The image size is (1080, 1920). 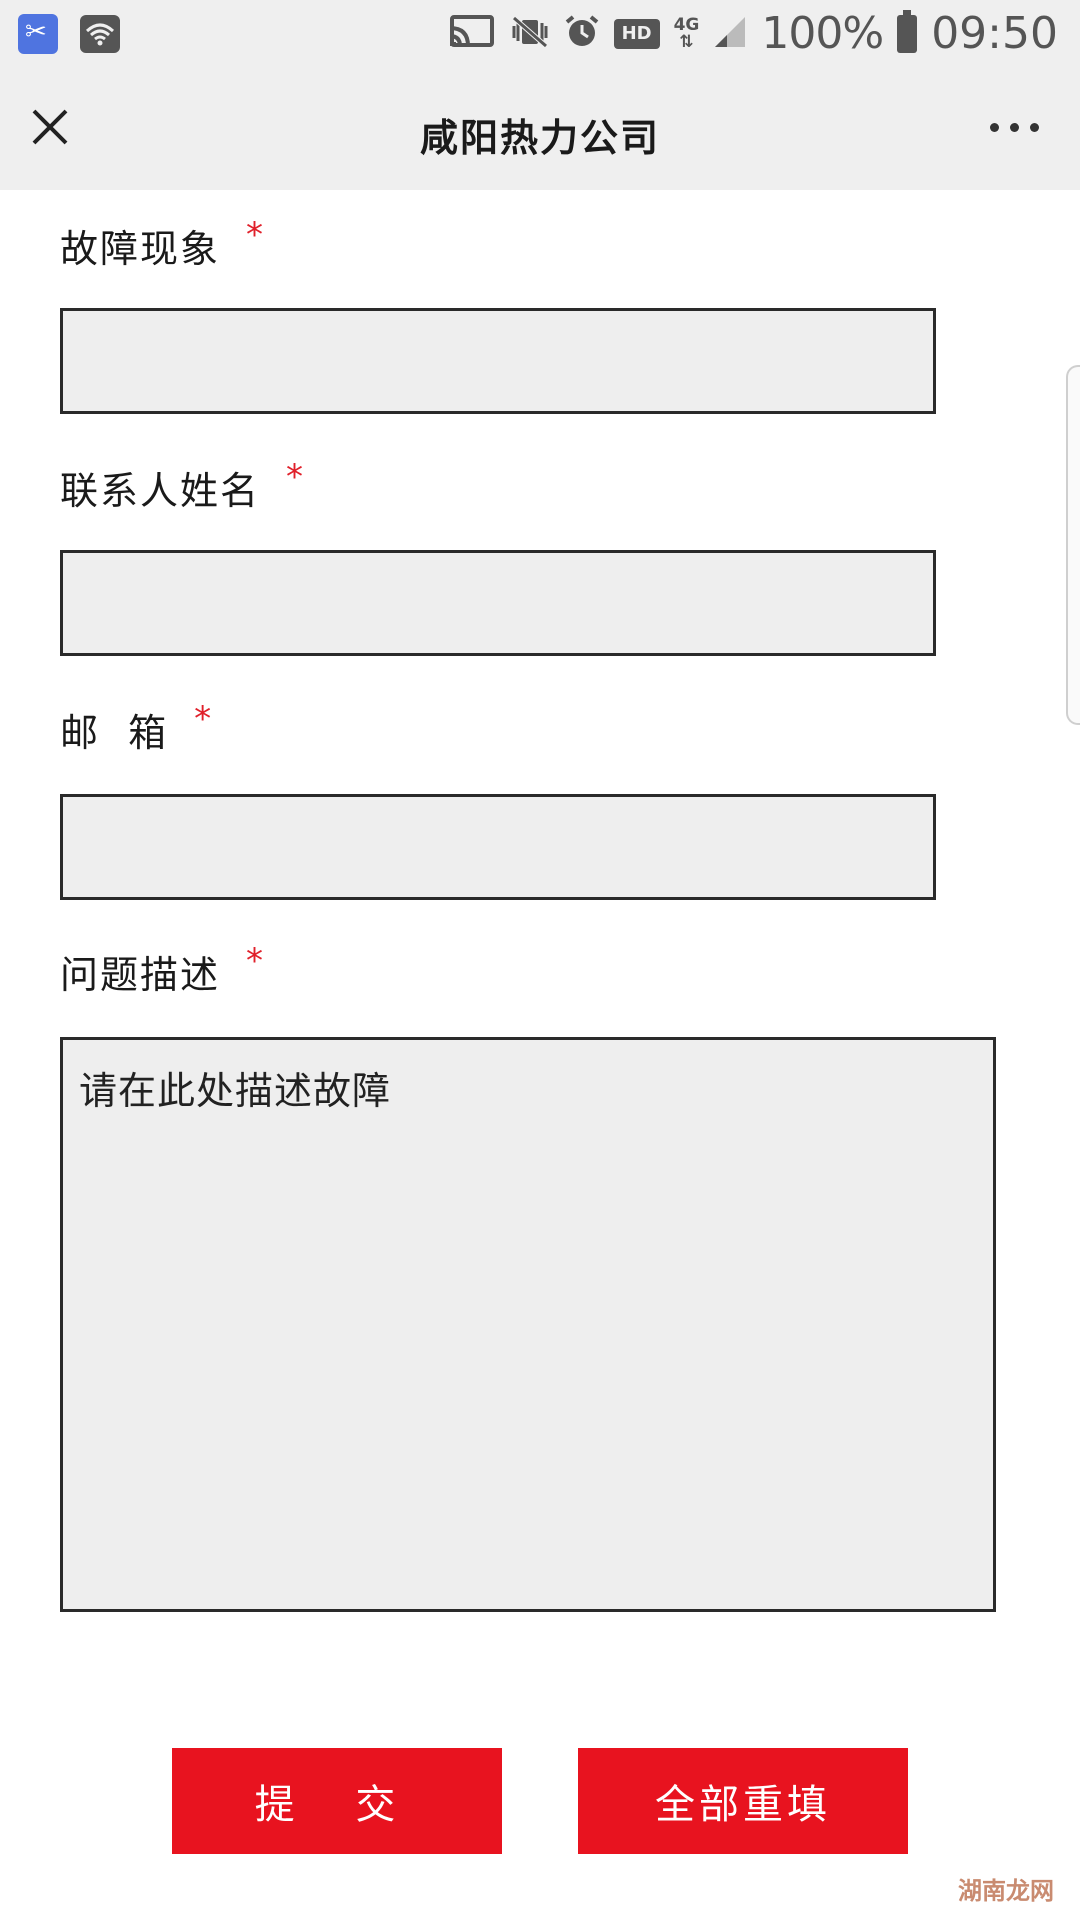 What do you see at coordinates (337, 1801) in the screenshot?
I see `submit-button: 提 交` at bounding box center [337, 1801].